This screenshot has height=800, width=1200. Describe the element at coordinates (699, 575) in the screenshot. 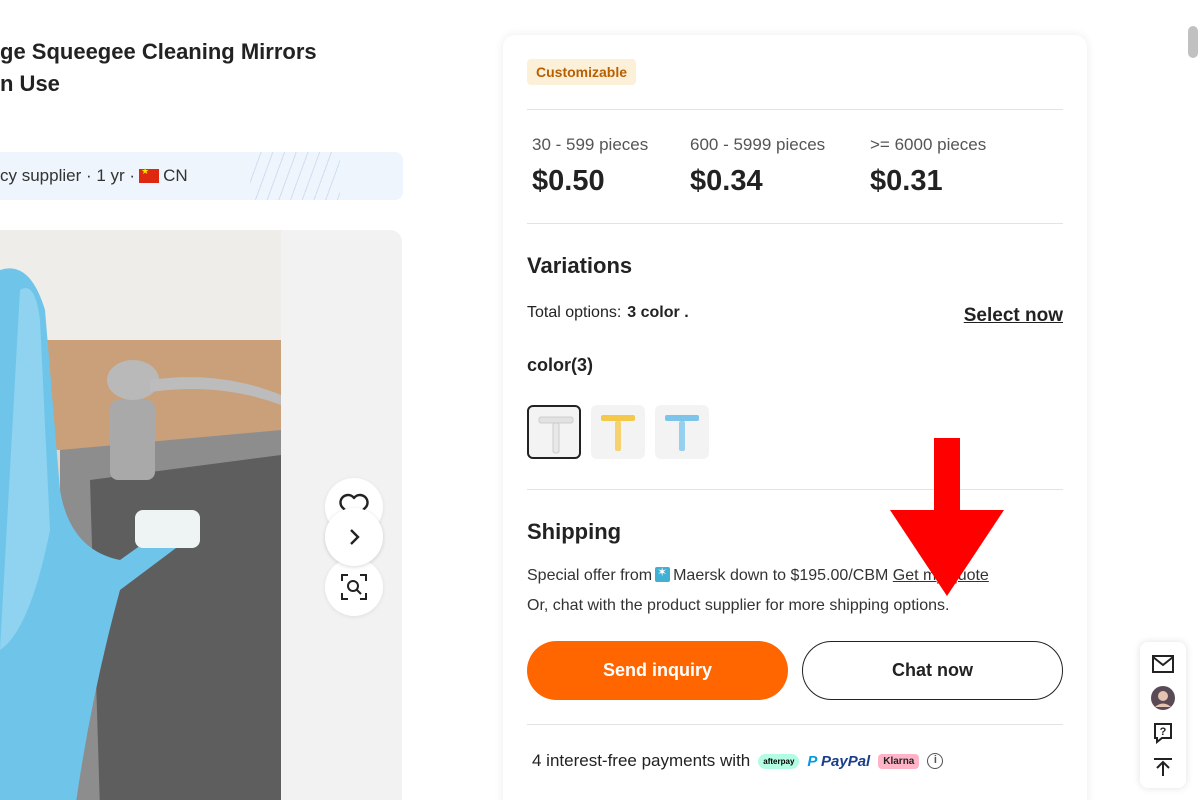

I see `shipping-carrier: Maersk` at that location.